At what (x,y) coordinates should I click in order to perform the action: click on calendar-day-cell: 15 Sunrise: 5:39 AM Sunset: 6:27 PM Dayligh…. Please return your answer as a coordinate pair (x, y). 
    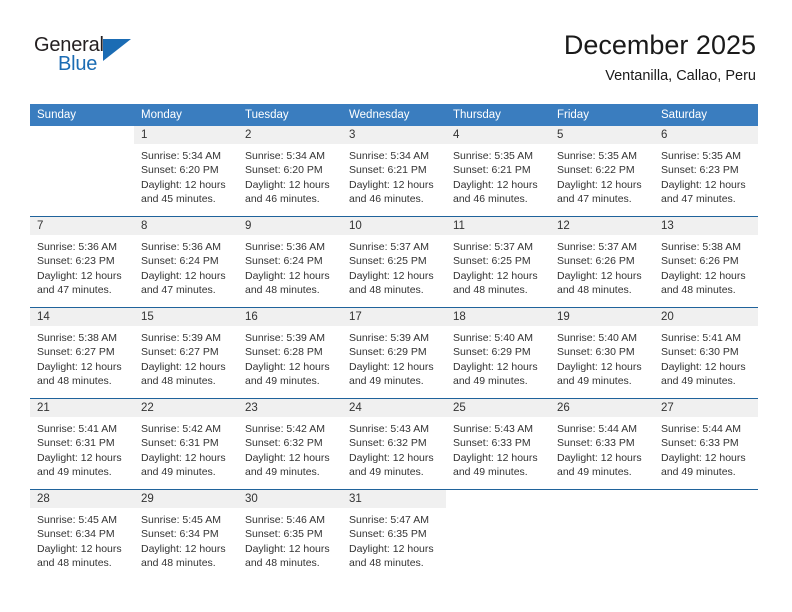
    Looking at the image, I should click on (186, 353).